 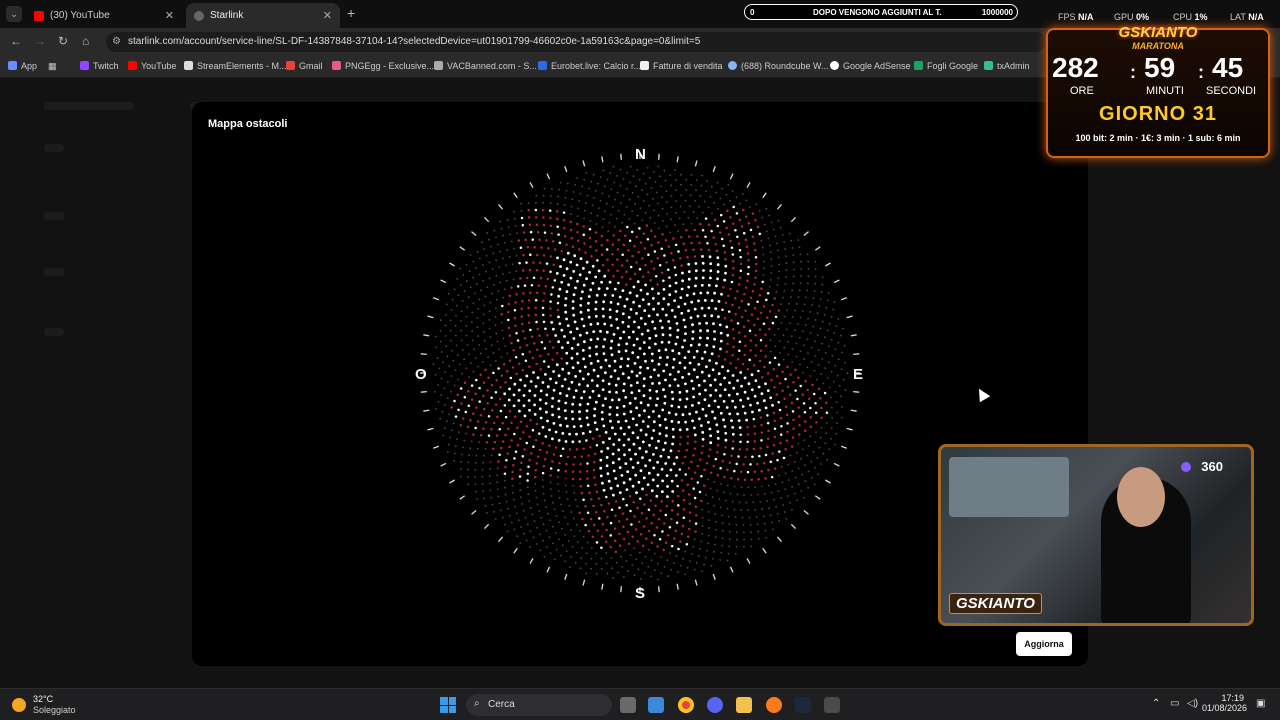 I want to click on bookmark-item: App, so click(x=22, y=66).